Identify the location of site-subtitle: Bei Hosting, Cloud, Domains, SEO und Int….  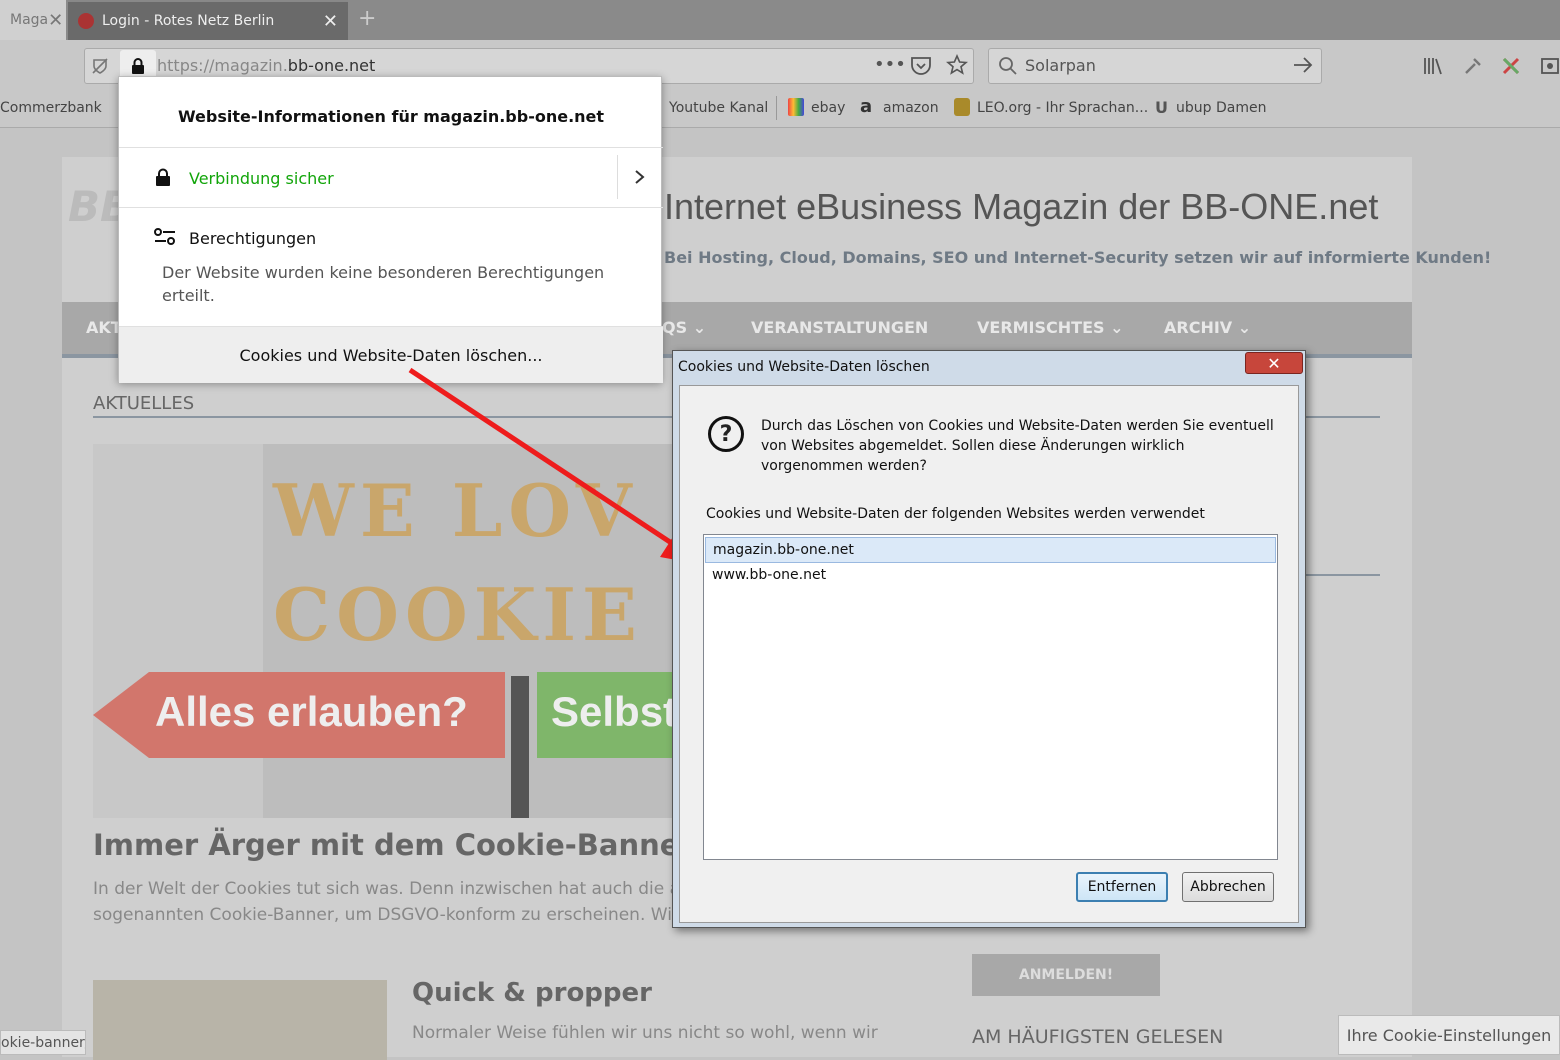
(1078, 257).